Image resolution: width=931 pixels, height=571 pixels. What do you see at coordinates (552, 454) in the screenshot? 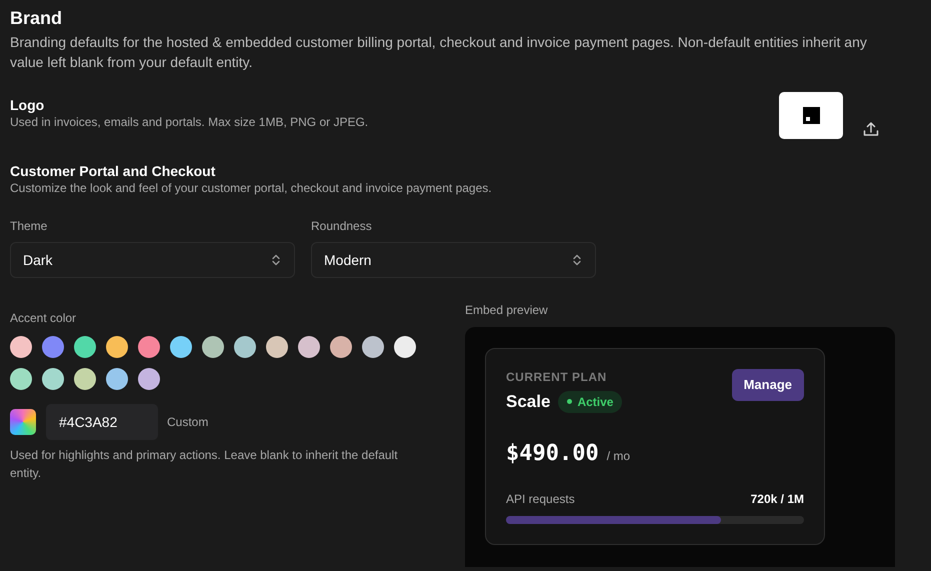
I see `price: $490.00` at bounding box center [552, 454].